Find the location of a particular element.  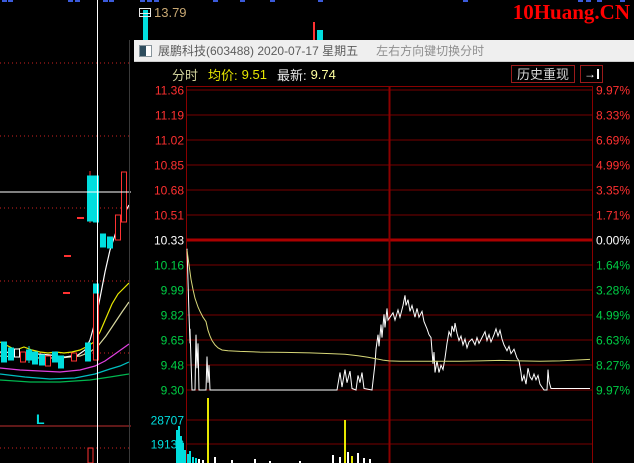

price-axis-label: 10.68 is located at coordinates (169, 191).